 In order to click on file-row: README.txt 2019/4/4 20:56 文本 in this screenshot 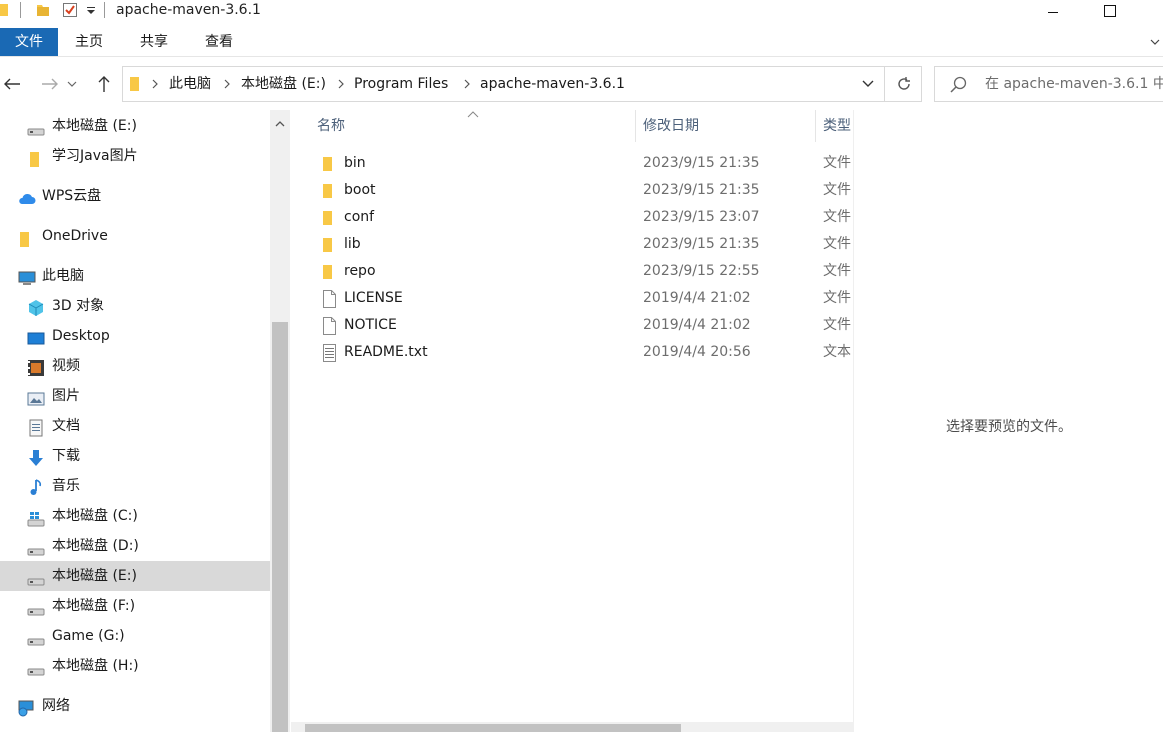, I will do `click(572, 352)`.